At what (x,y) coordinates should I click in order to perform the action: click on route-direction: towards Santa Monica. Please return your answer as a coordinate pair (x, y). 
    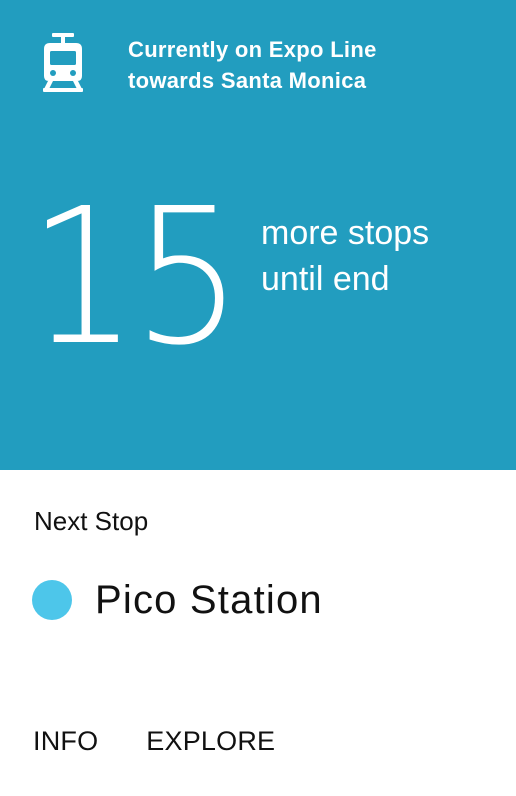
    Looking at the image, I should click on (247, 80).